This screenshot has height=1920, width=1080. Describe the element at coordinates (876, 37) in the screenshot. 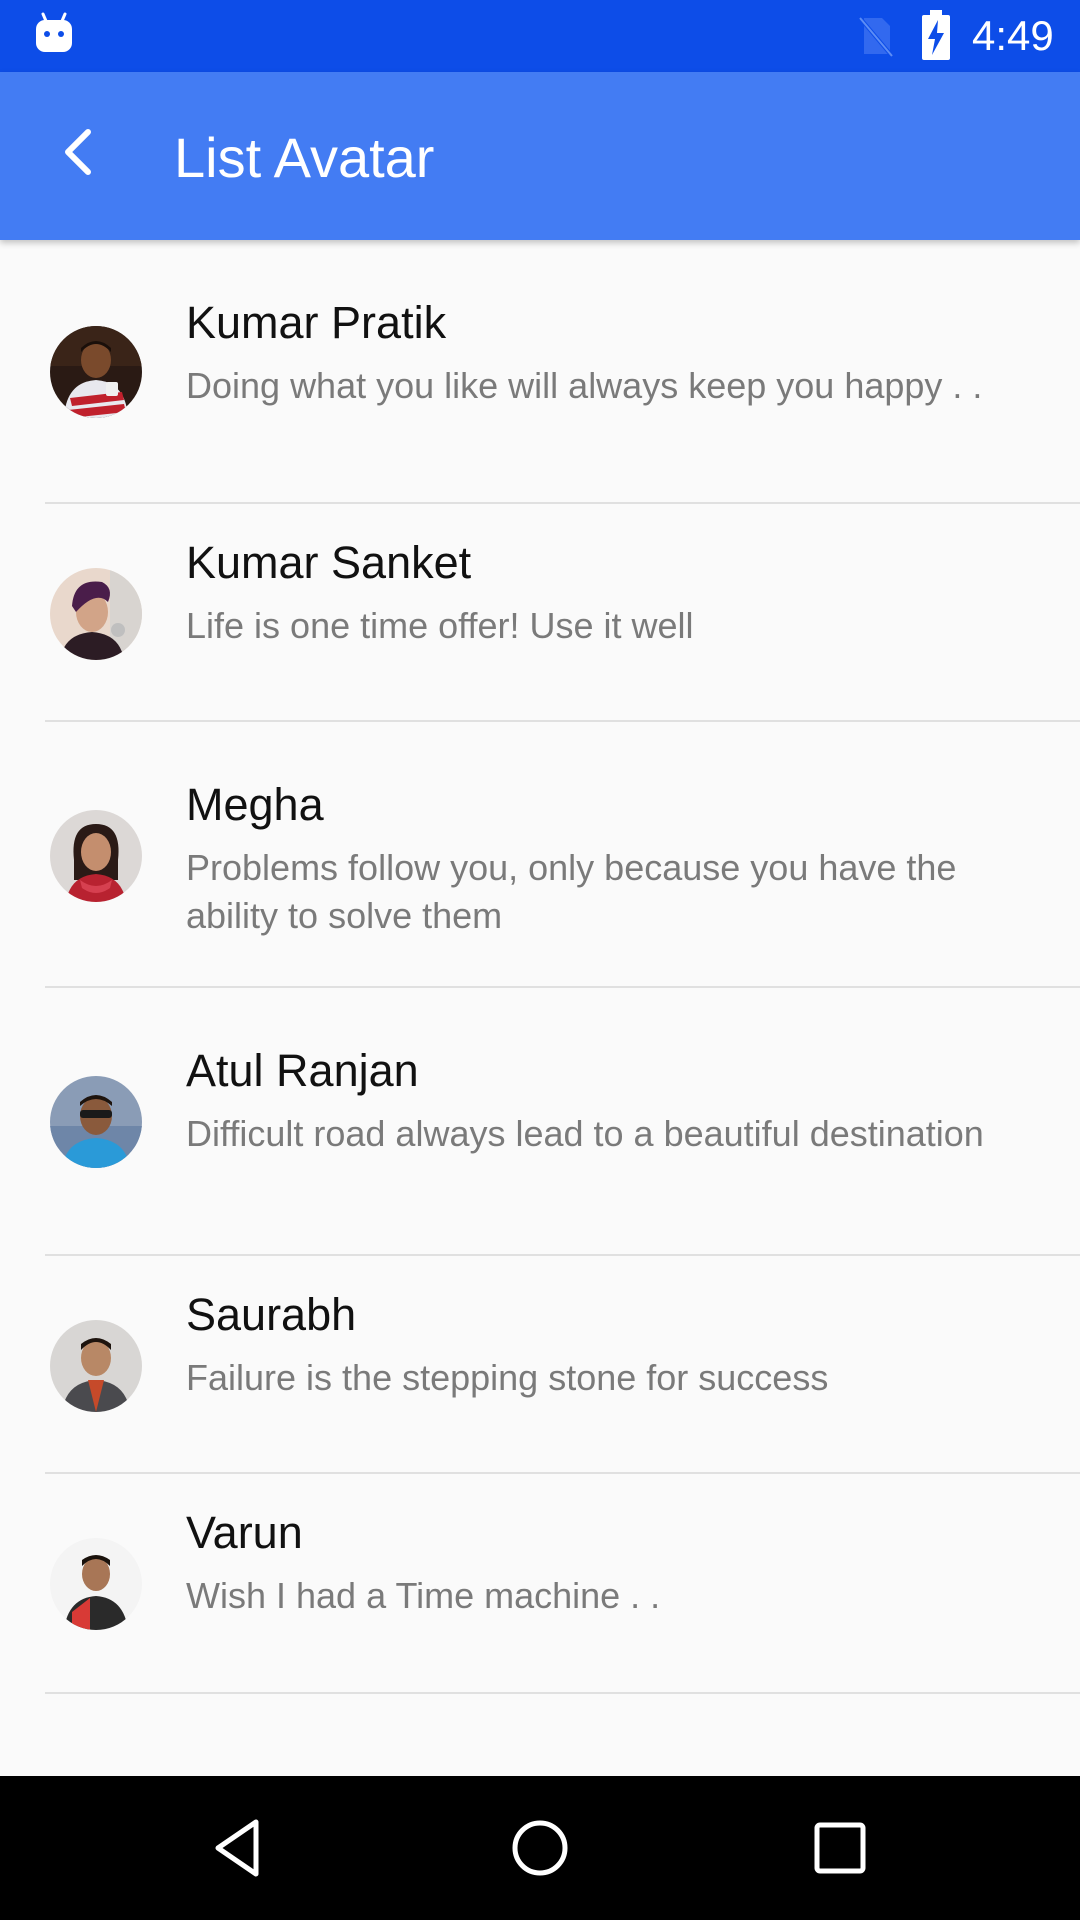

I see `no-sim-icon` at that location.